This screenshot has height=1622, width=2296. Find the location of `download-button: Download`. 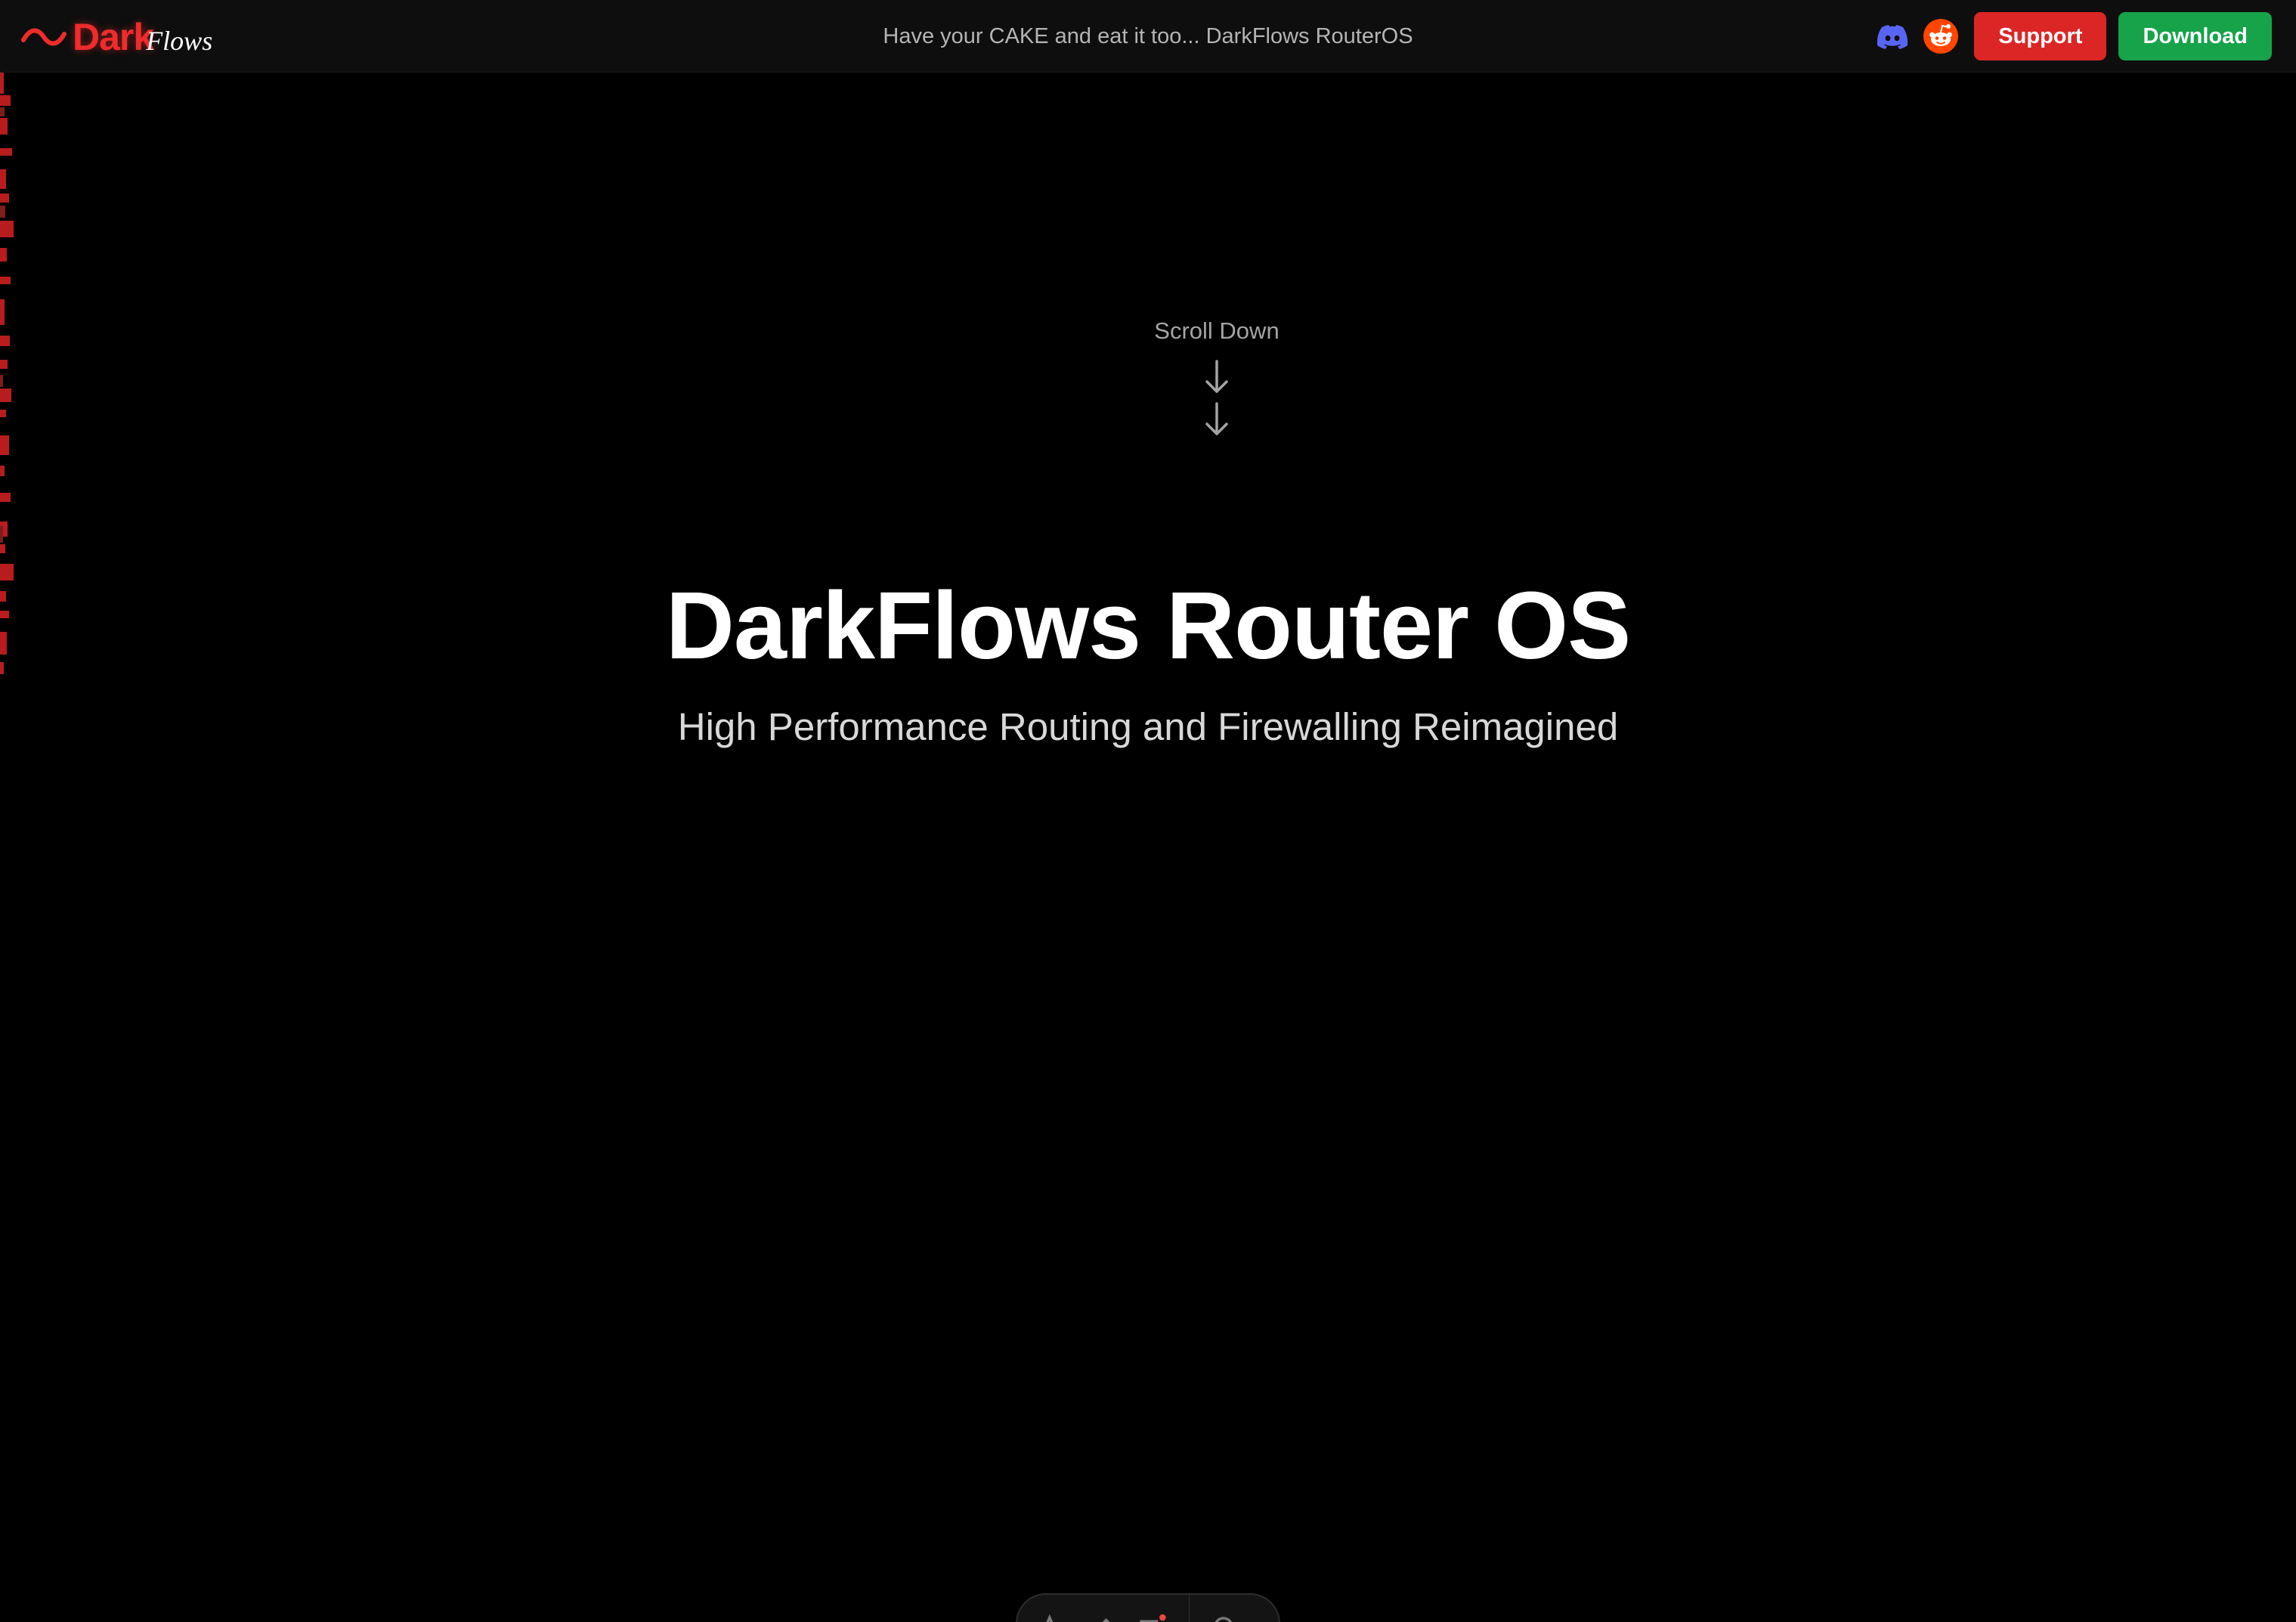

download-button: Download is located at coordinates (2195, 36).